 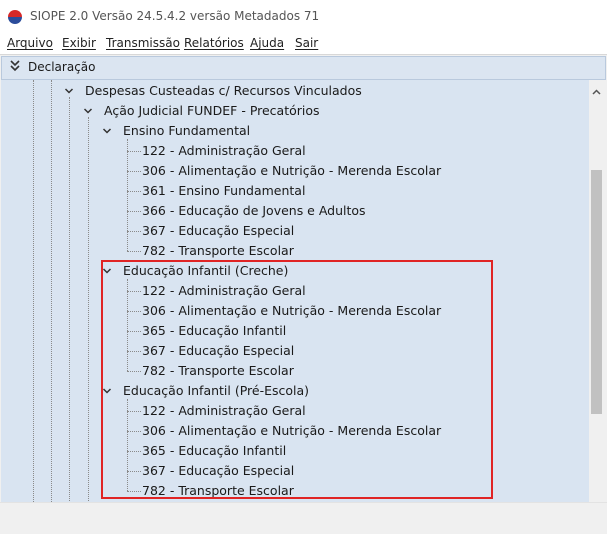 I want to click on panel-title: Declaração, so click(x=62, y=67).